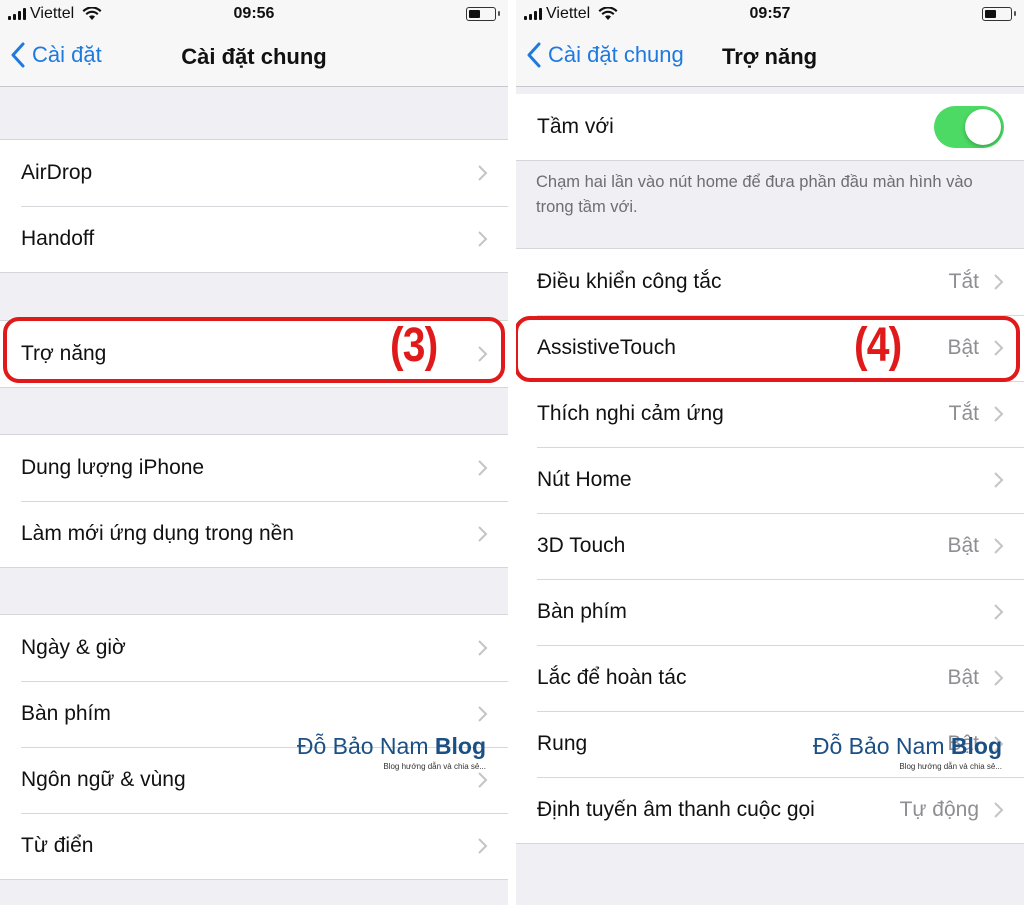 The image size is (1024, 905). What do you see at coordinates (770, 414) in the screenshot?
I see `row-touch-accommodations: Thích nghi cảm ứng Tắt` at bounding box center [770, 414].